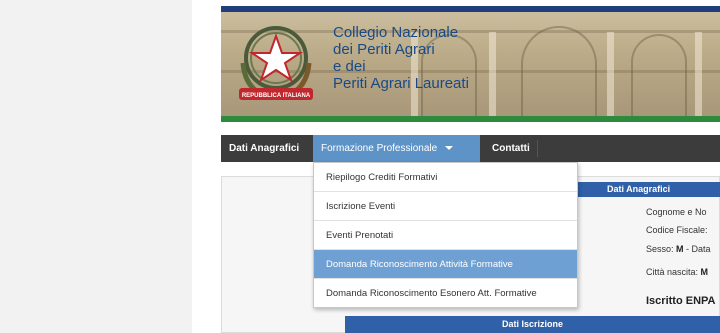 The height and width of the screenshot is (333, 720). I want to click on sesso-value: M, so click(680, 249).